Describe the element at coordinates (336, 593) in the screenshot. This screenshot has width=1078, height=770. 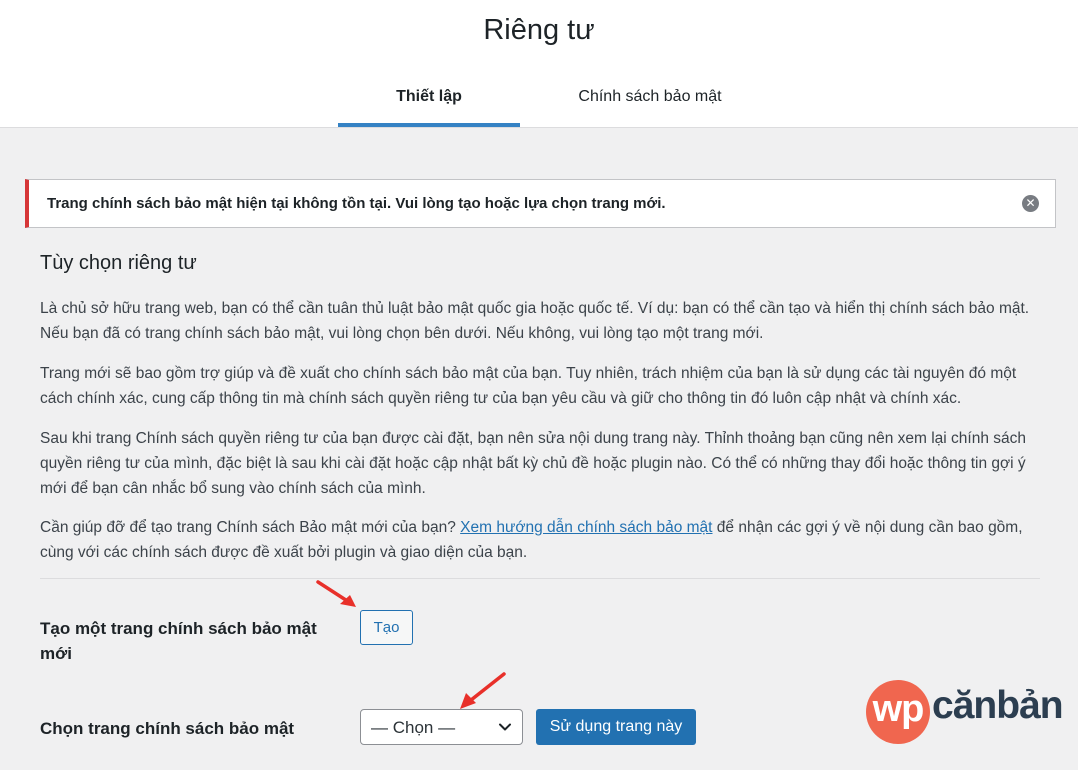
I see `annotation-arrow-create` at that location.